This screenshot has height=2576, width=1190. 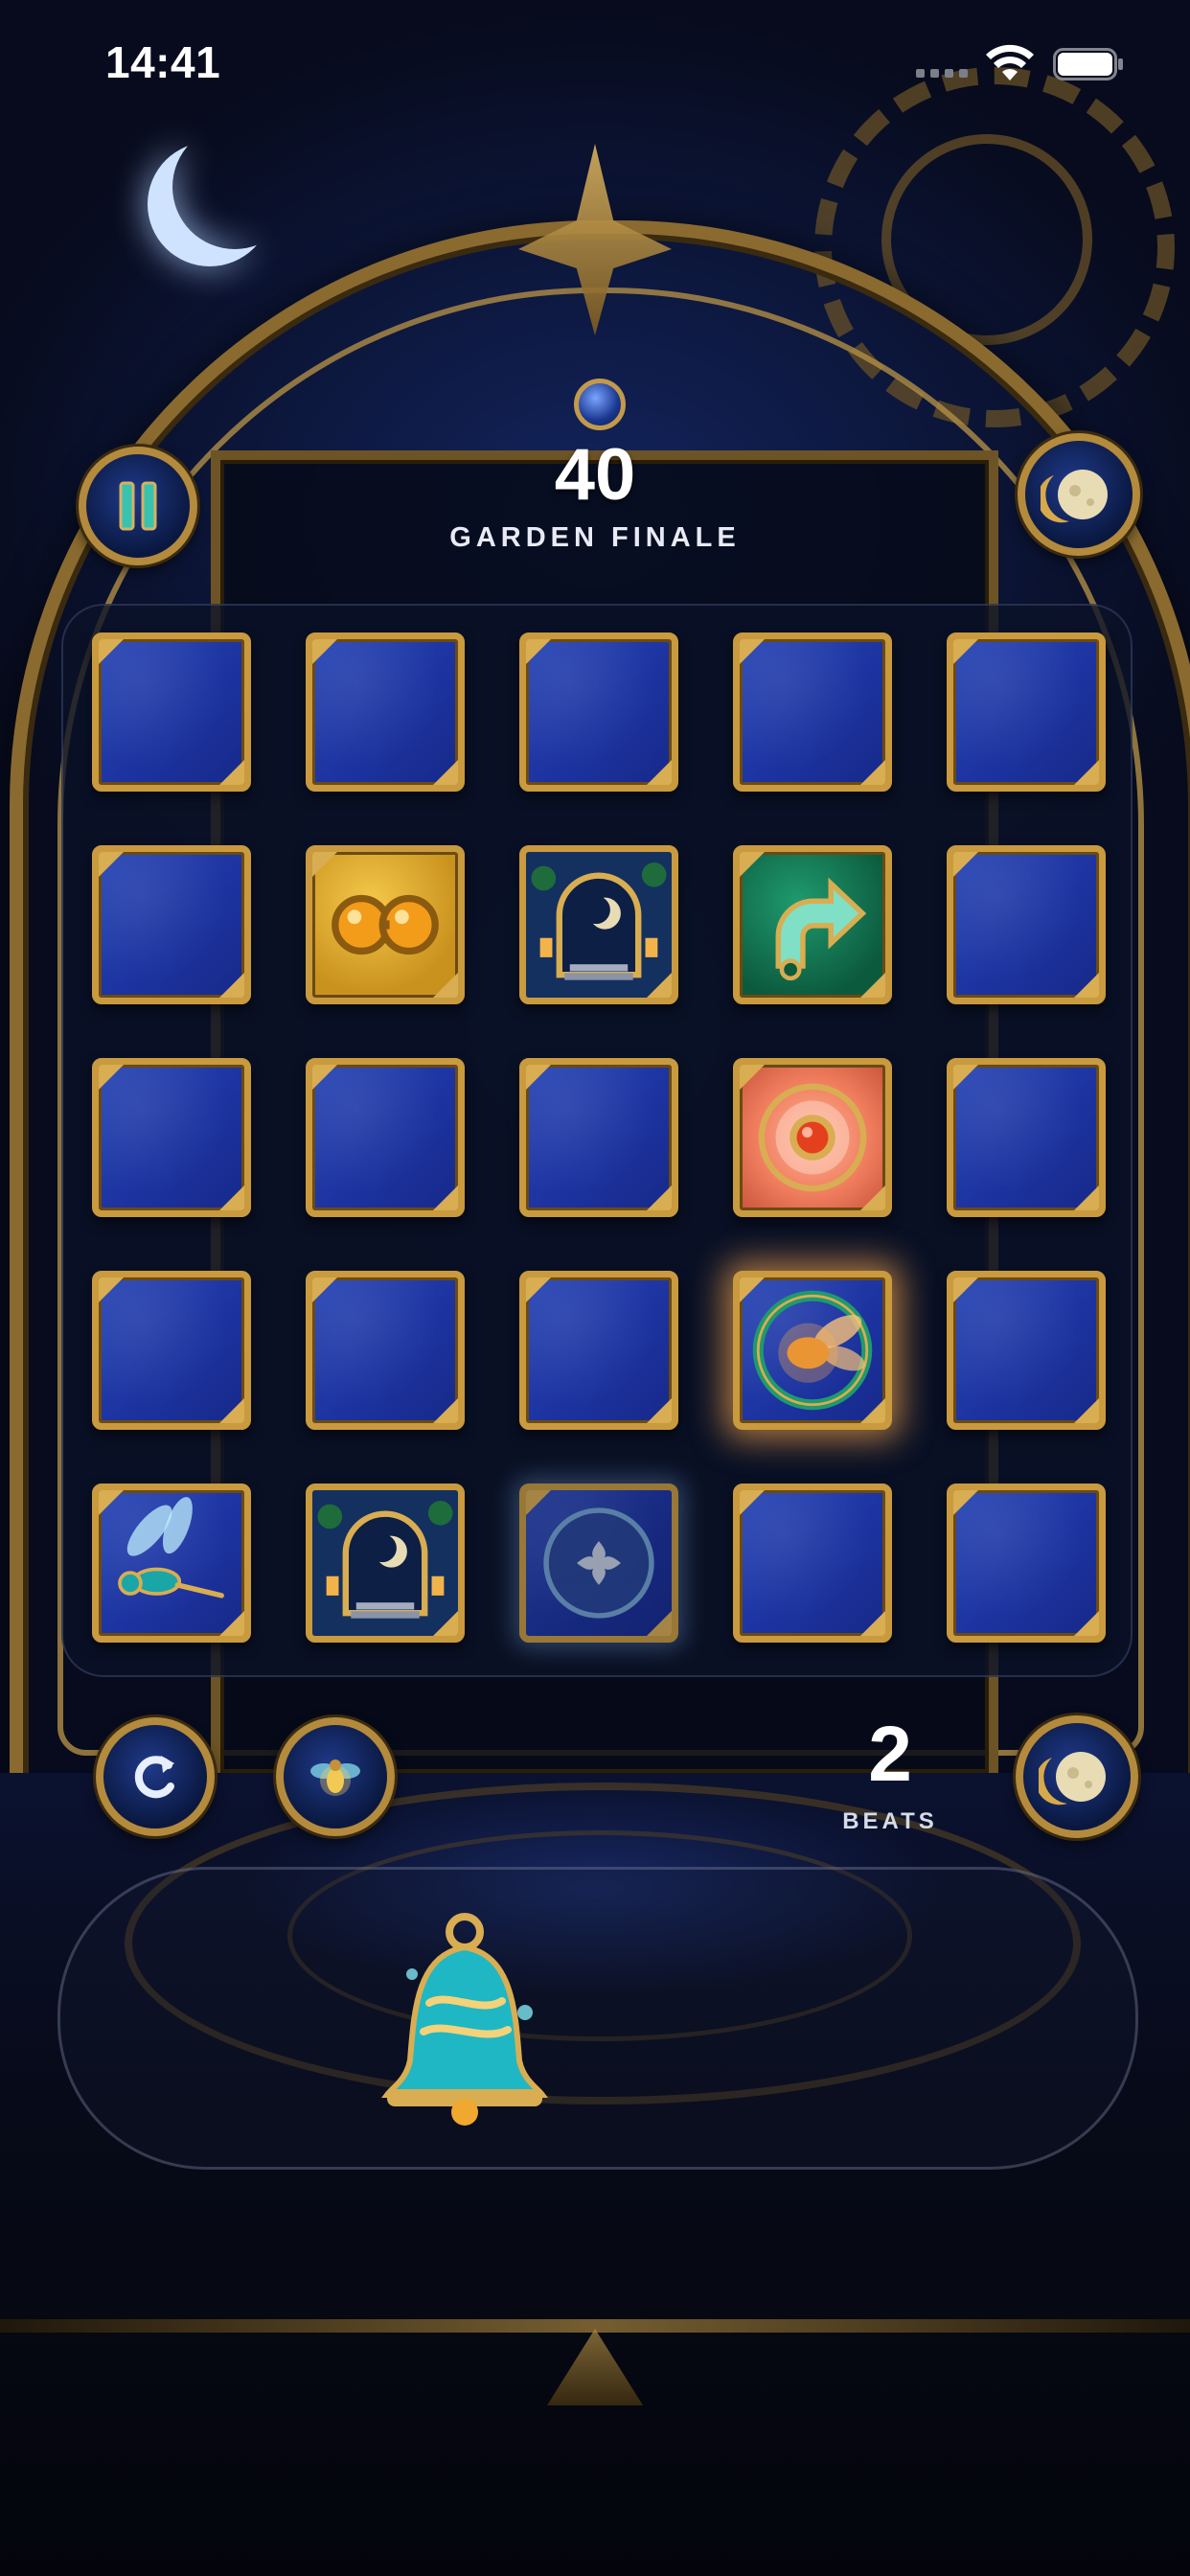 I want to click on hint-button, so click(x=335, y=1776).